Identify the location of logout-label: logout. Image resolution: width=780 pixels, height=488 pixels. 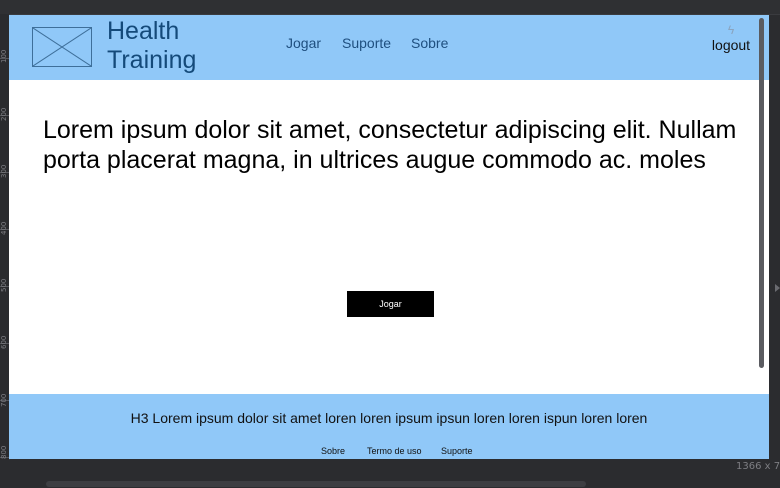
(731, 45).